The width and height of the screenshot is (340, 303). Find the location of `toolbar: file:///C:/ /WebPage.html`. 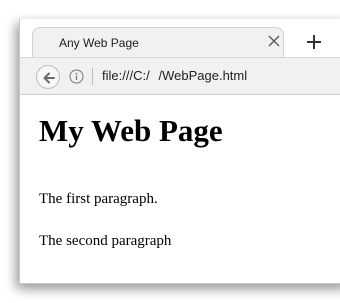

toolbar: file:///C:/ /WebPage.html is located at coordinates (180, 76).